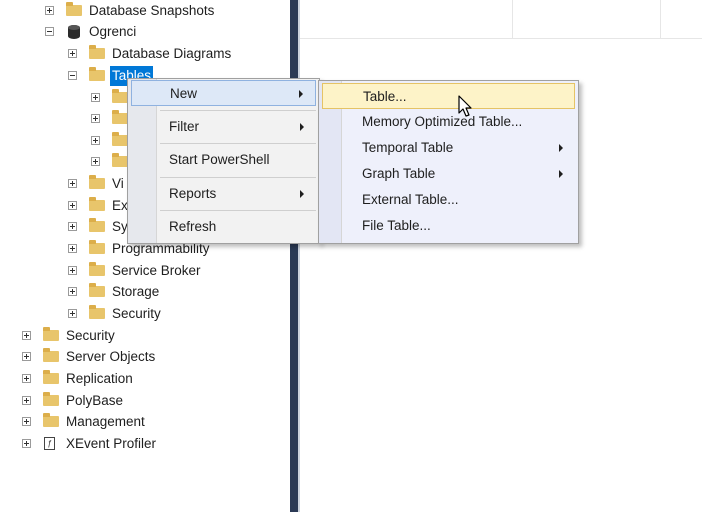 Image resolution: width=702 pixels, height=512 pixels. What do you see at coordinates (184, 126) in the screenshot?
I see `menu-item-label: Filter` at bounding box center [184, 126].